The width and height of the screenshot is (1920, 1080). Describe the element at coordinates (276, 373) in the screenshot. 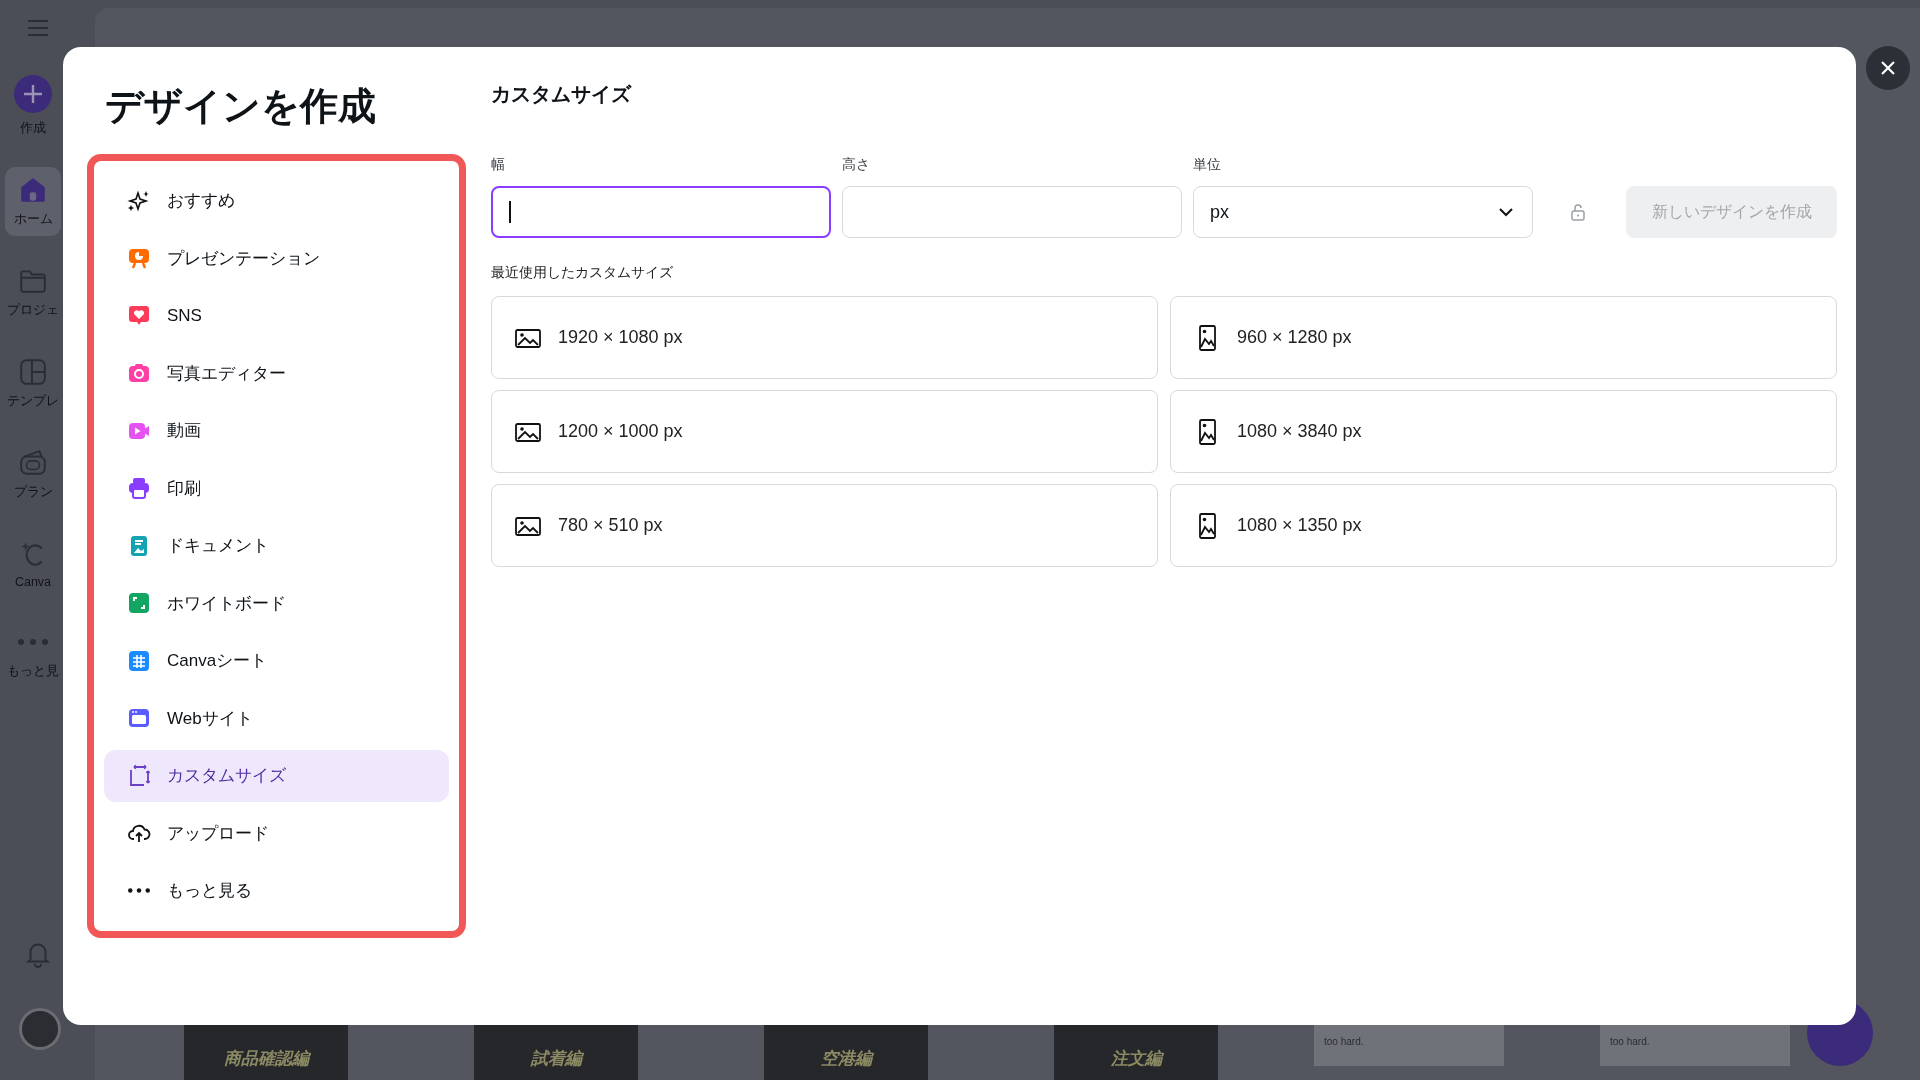

I see `category-item: 写真エディター` at that location.